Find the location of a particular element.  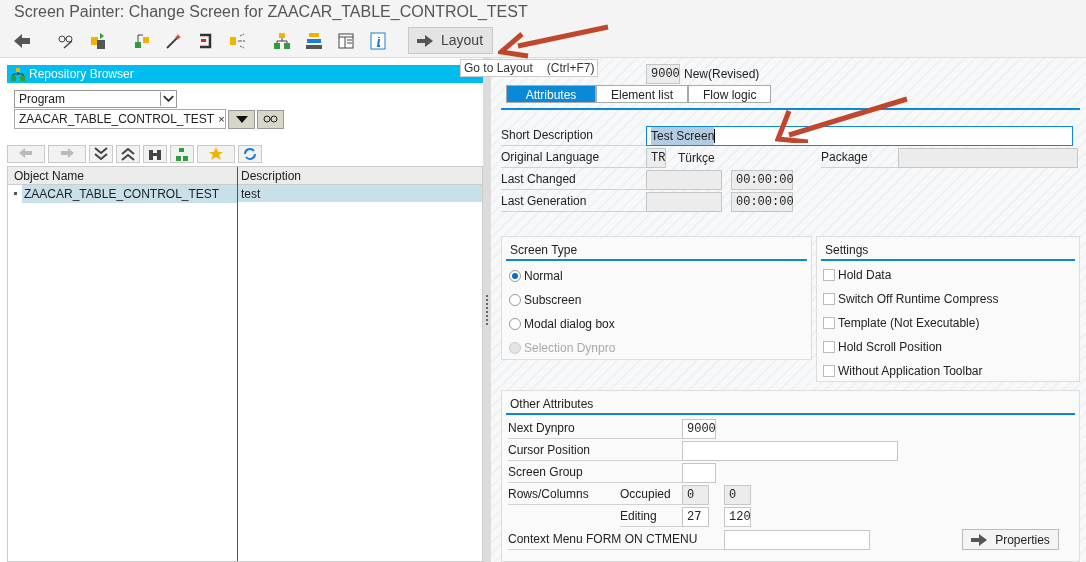

caret-down-icon is located at coordinates (241, 119).